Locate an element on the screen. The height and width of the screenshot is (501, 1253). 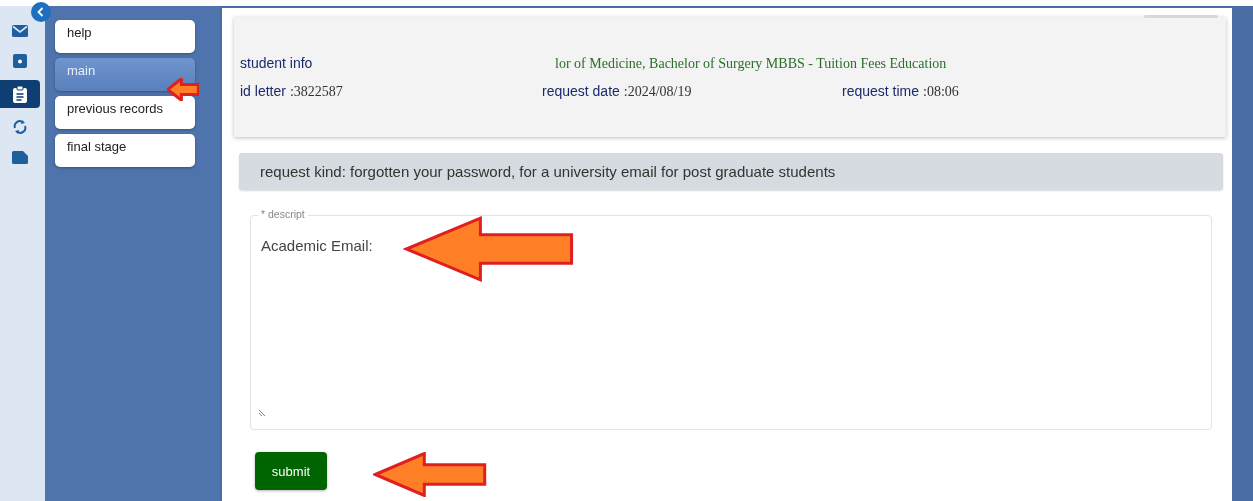
field-label: id letter is located at coordinates (263, 91).